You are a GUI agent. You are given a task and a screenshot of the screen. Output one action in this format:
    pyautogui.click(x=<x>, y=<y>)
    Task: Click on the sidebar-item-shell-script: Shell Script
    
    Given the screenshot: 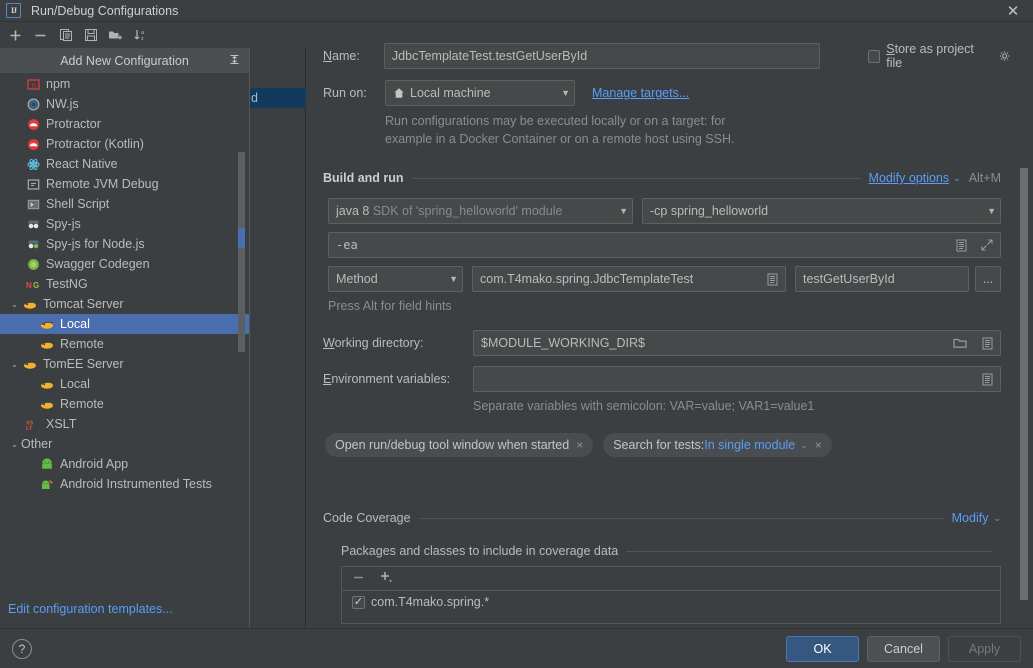 What is the action you would take?
    pyautogui.click(x=124, y=204)
    